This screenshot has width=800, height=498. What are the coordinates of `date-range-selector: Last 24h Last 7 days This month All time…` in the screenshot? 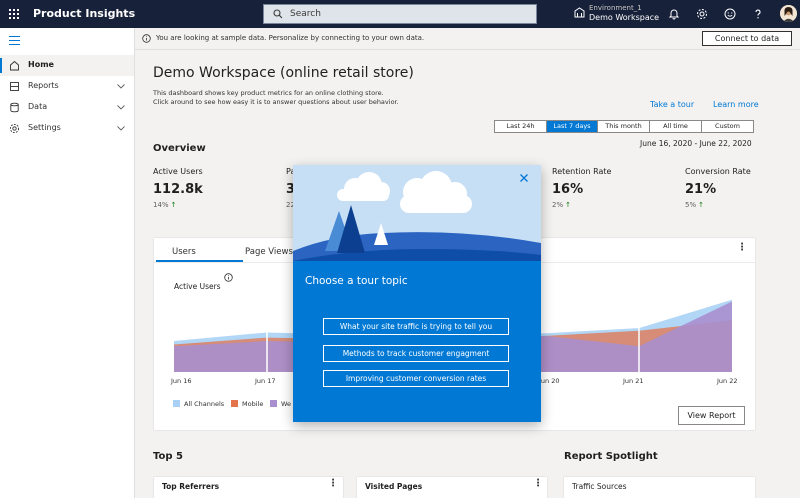 It's located at (624, 126).